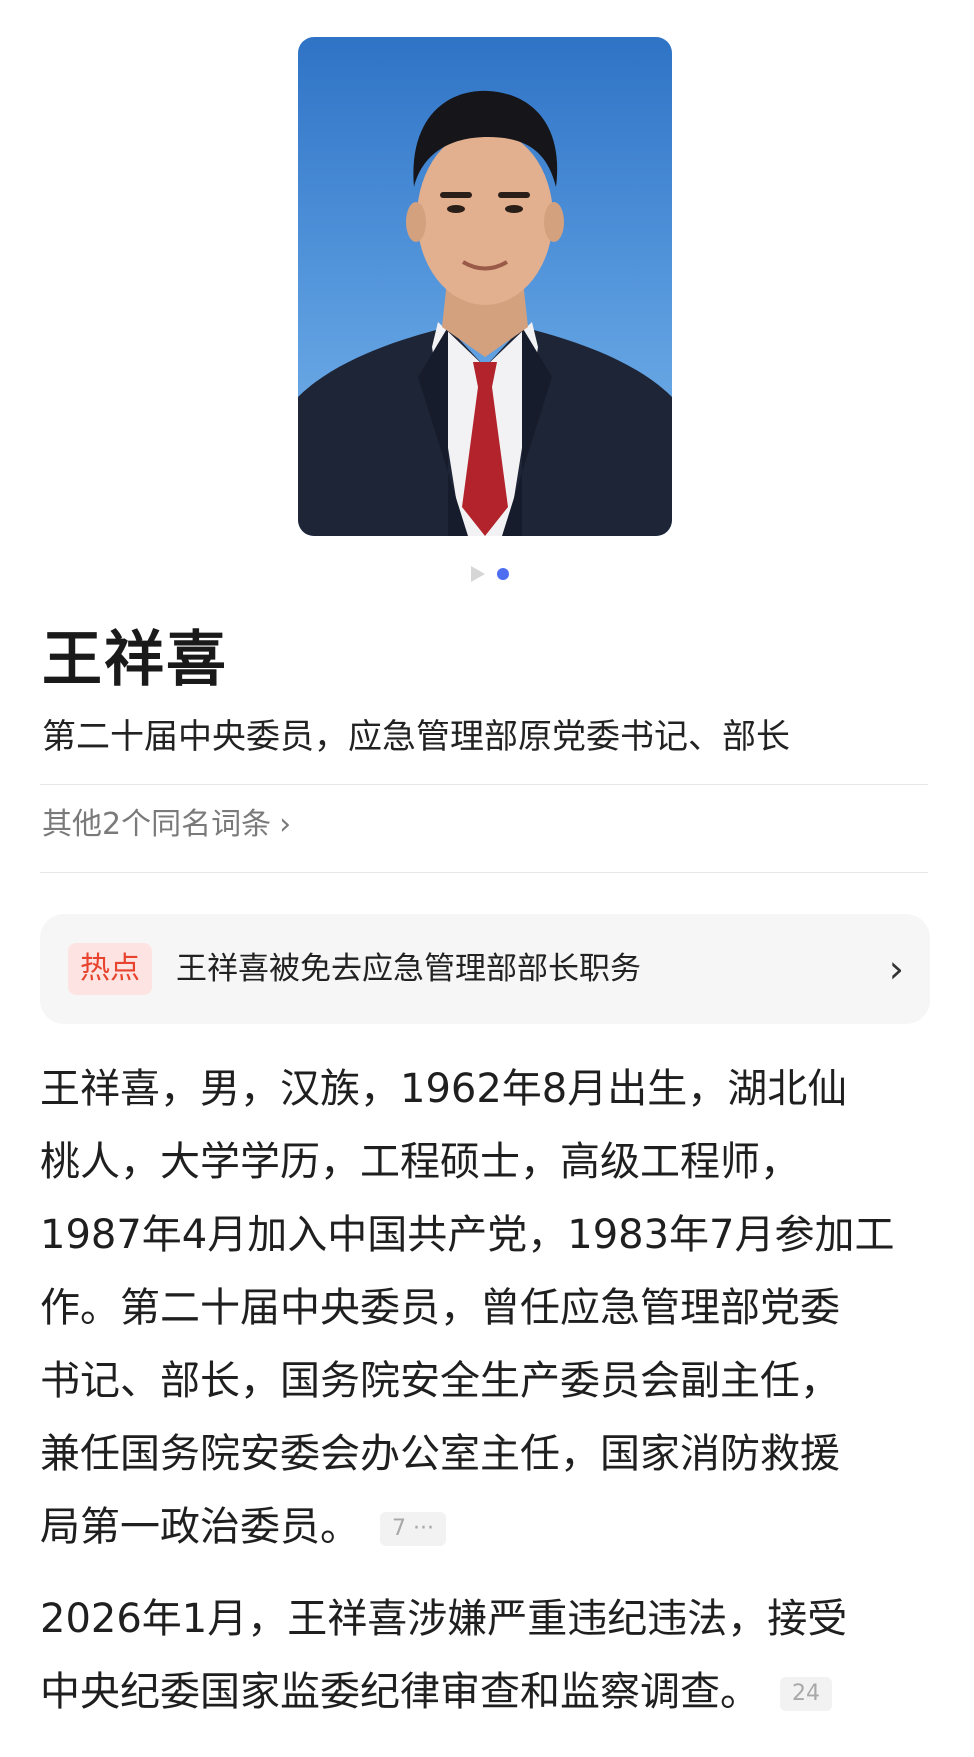 Image resolution: width=974 pixels, height=1757 pixels. What do you see at coordinates (440, 1381) in the screenshot?
I see `summary-line: 书记、部长，国务院安全生产委员会副主任，` at bounding box center [440, 1381].